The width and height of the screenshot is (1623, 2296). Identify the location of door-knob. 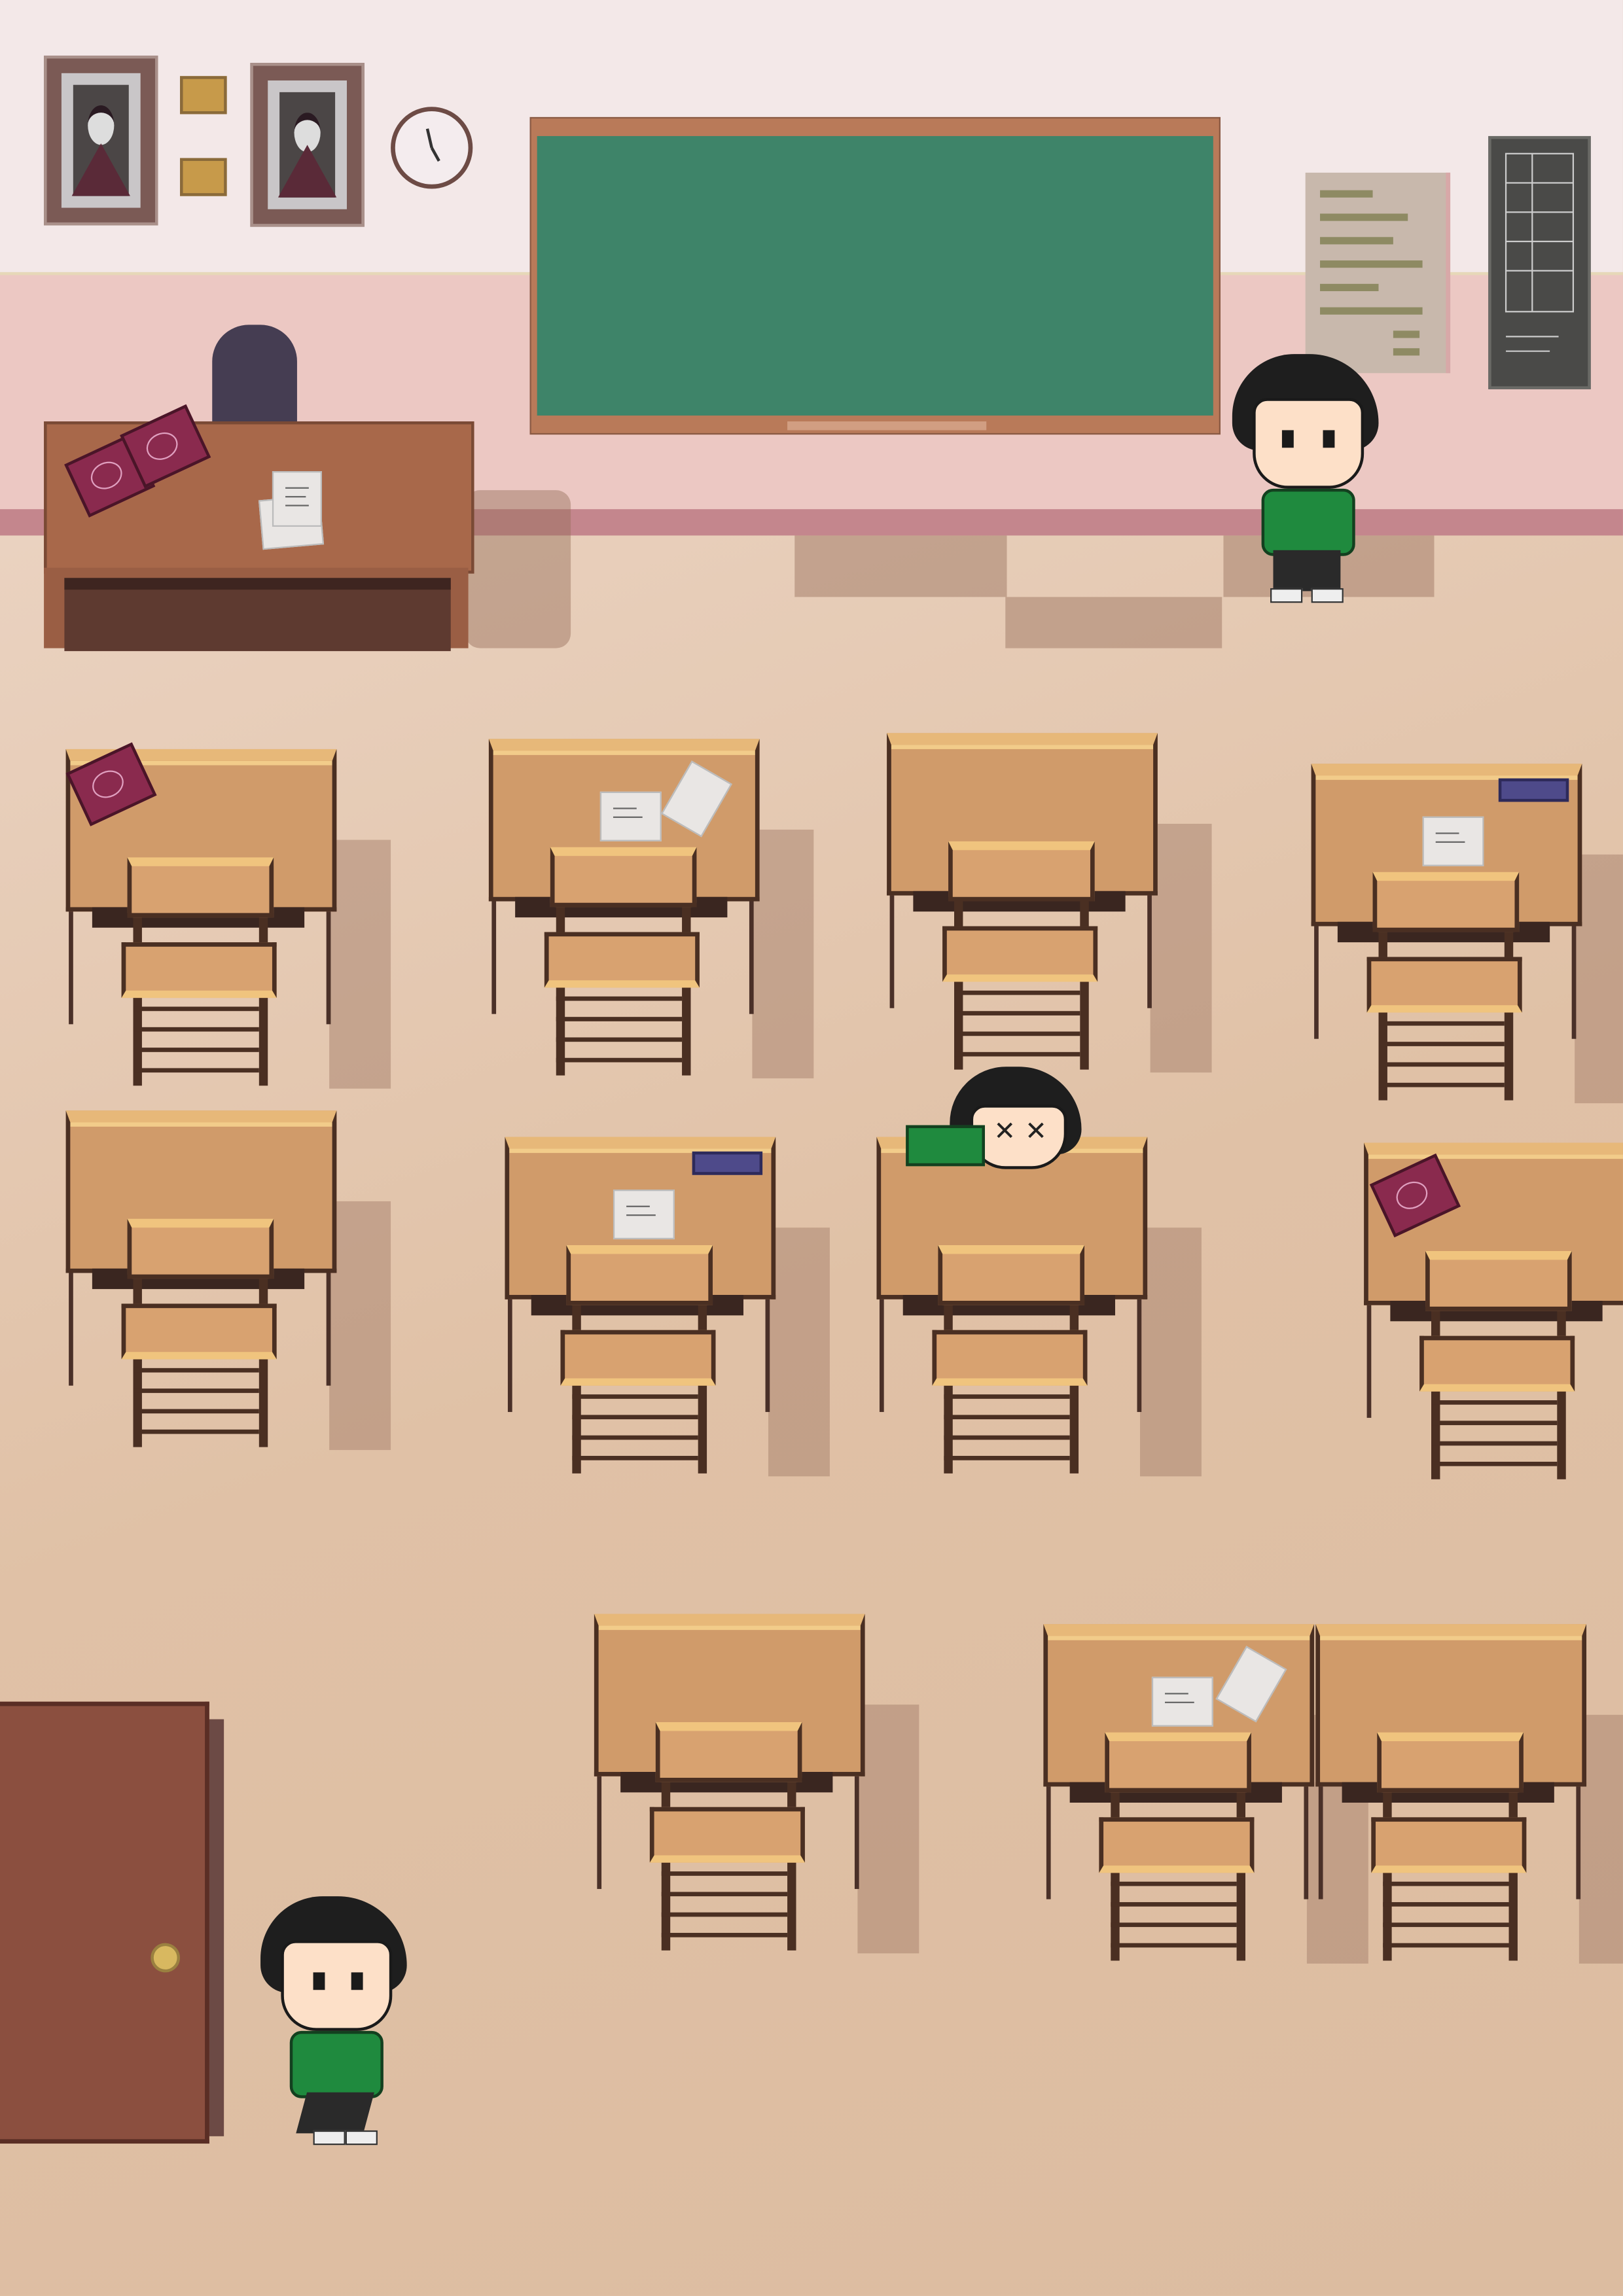
(166, 1958).